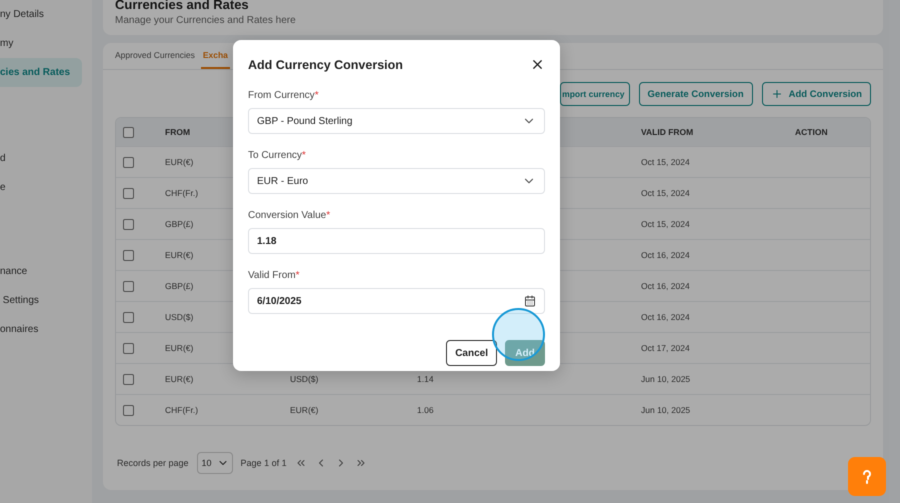 This screenshot has height=503, width=900. What do you see at coordinates (812, 132) in the screenshot?
I see `column-header: ACTION` at bounding box center [812, 132].